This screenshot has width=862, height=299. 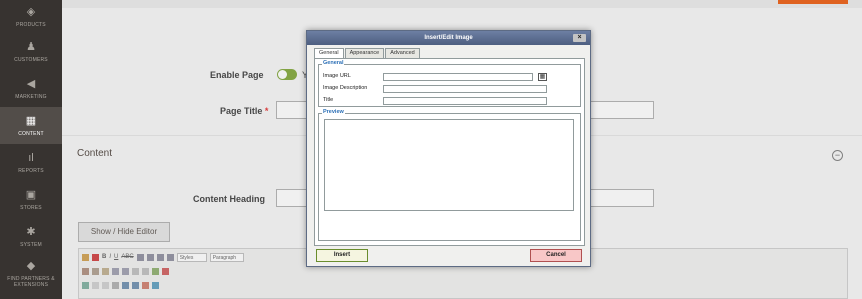 I want to click on tab-appearance: Appearance, so click(x=364, y=53).